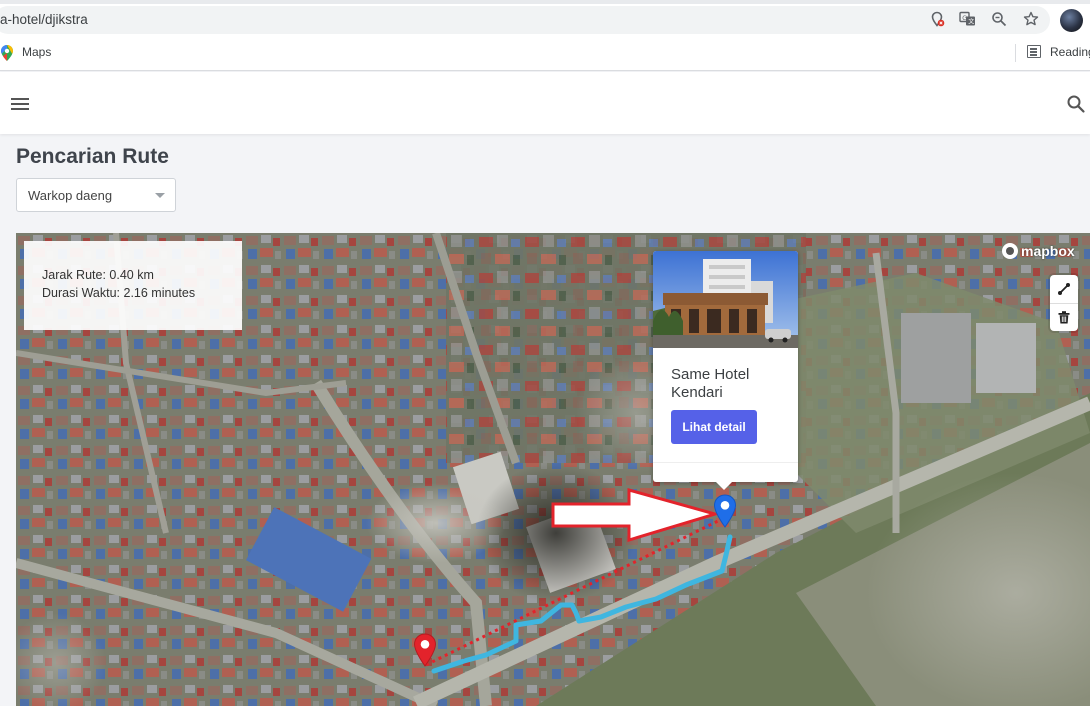  Describe the element at coordinates (20, 104) in the screenshot. I see `menu-icon` at that location.